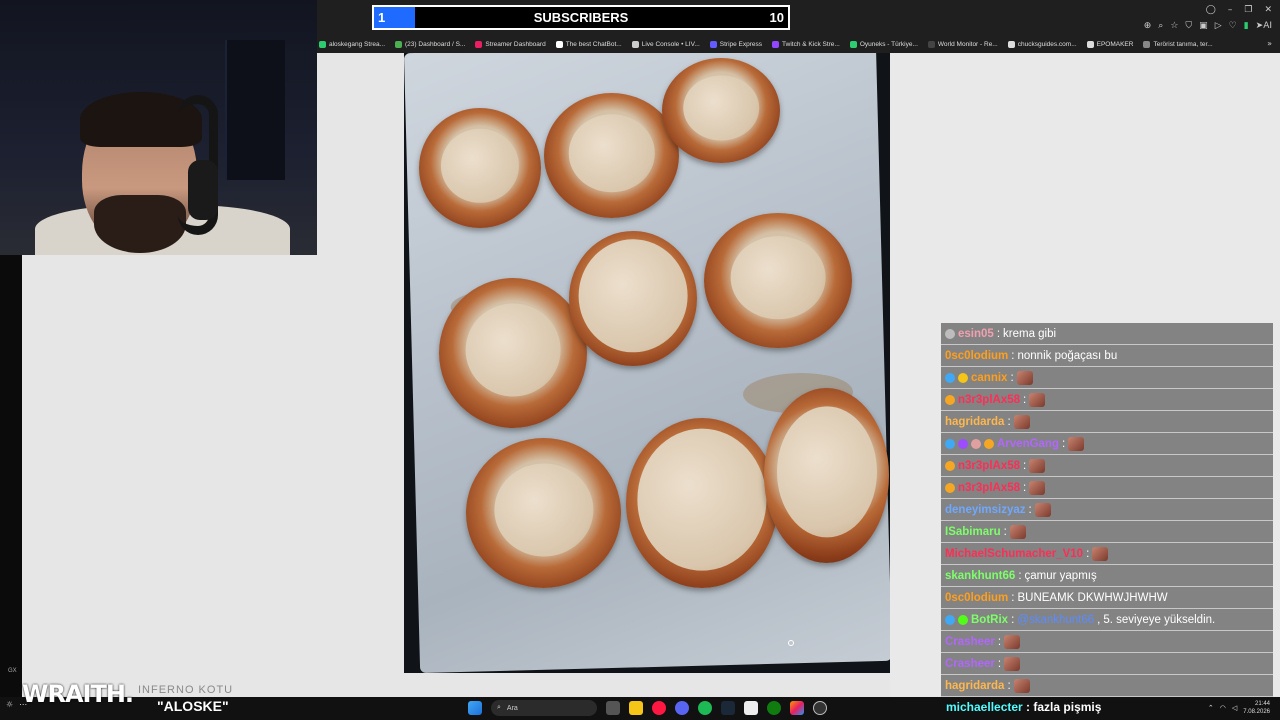  What do you see at coordinates (1203, 26) in the screenshot?
I see `extensions-icon: ▣` at bounding box center [1203, 26].